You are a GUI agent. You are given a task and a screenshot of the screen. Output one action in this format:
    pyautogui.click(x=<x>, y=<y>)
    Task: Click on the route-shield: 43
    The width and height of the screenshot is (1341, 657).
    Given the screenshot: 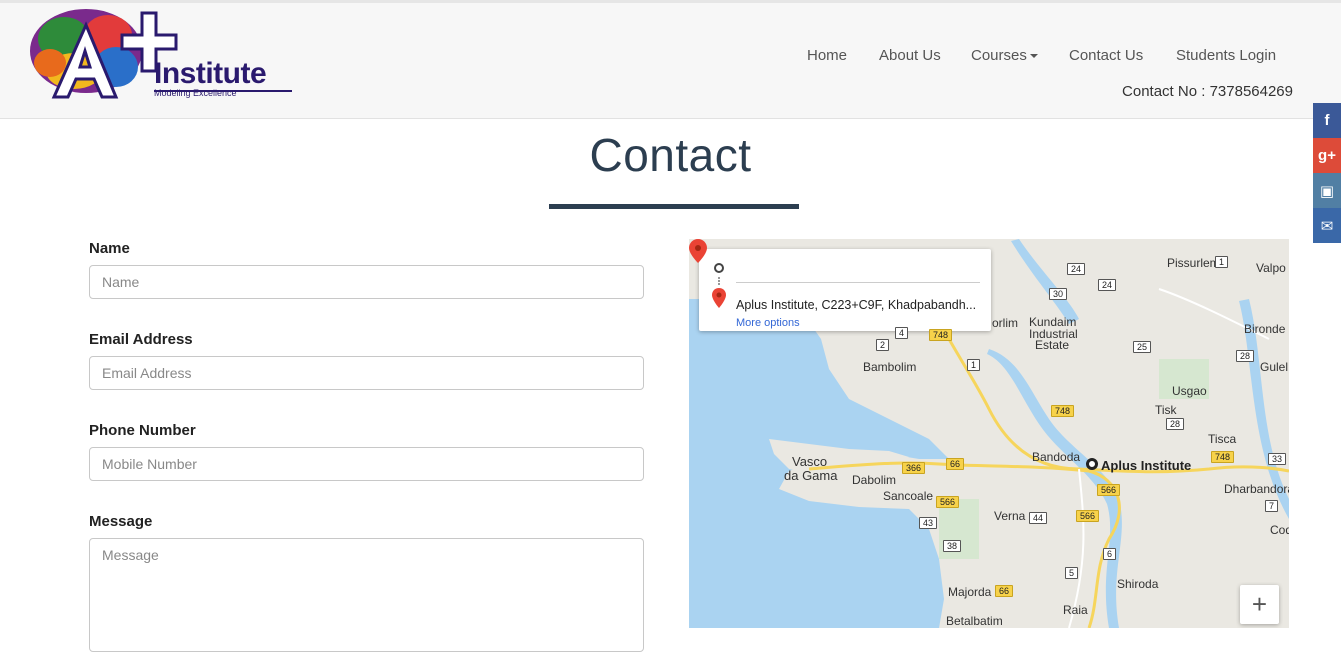 What is the action you would take?
    pyautogui.click(x=928, y=523)
    